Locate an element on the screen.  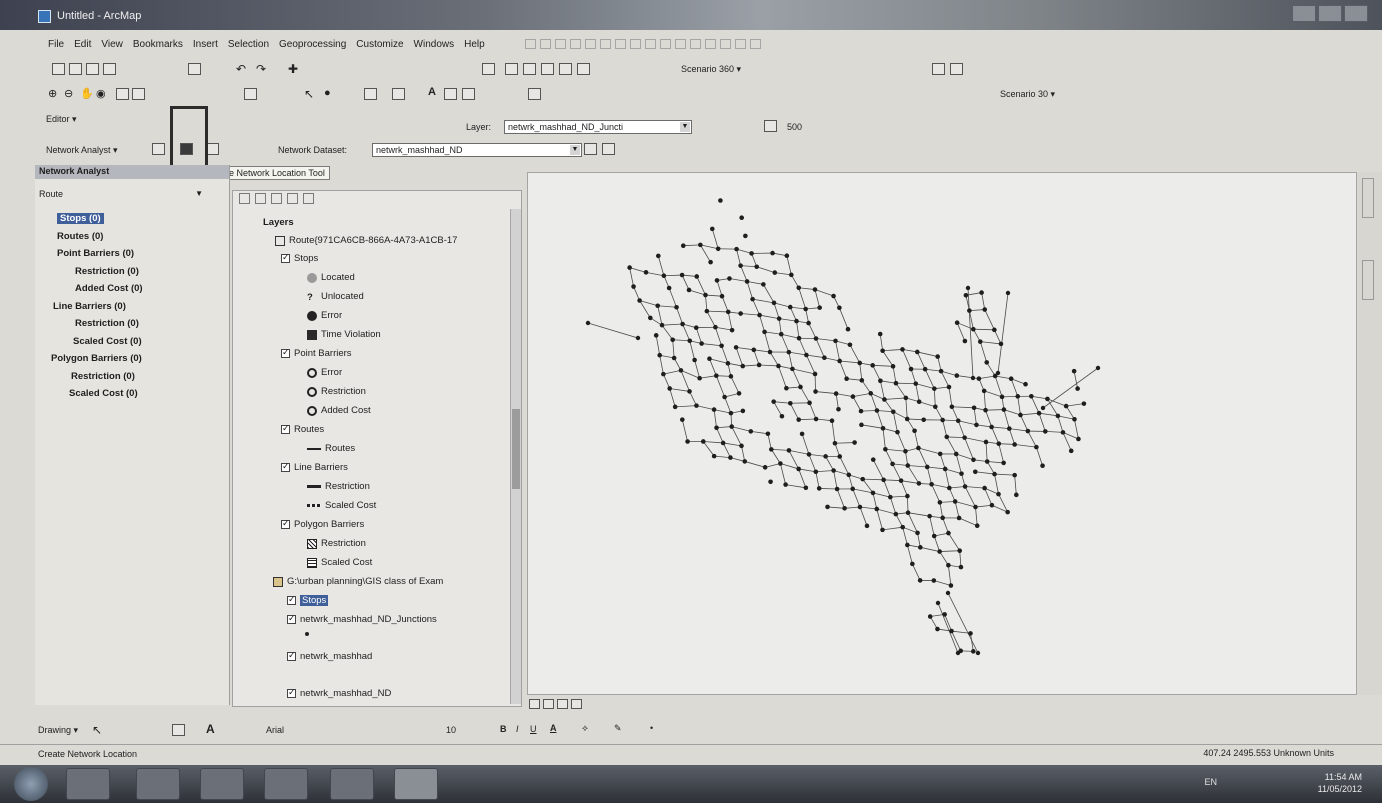
delete-icon is located at coordinates (194, 69).